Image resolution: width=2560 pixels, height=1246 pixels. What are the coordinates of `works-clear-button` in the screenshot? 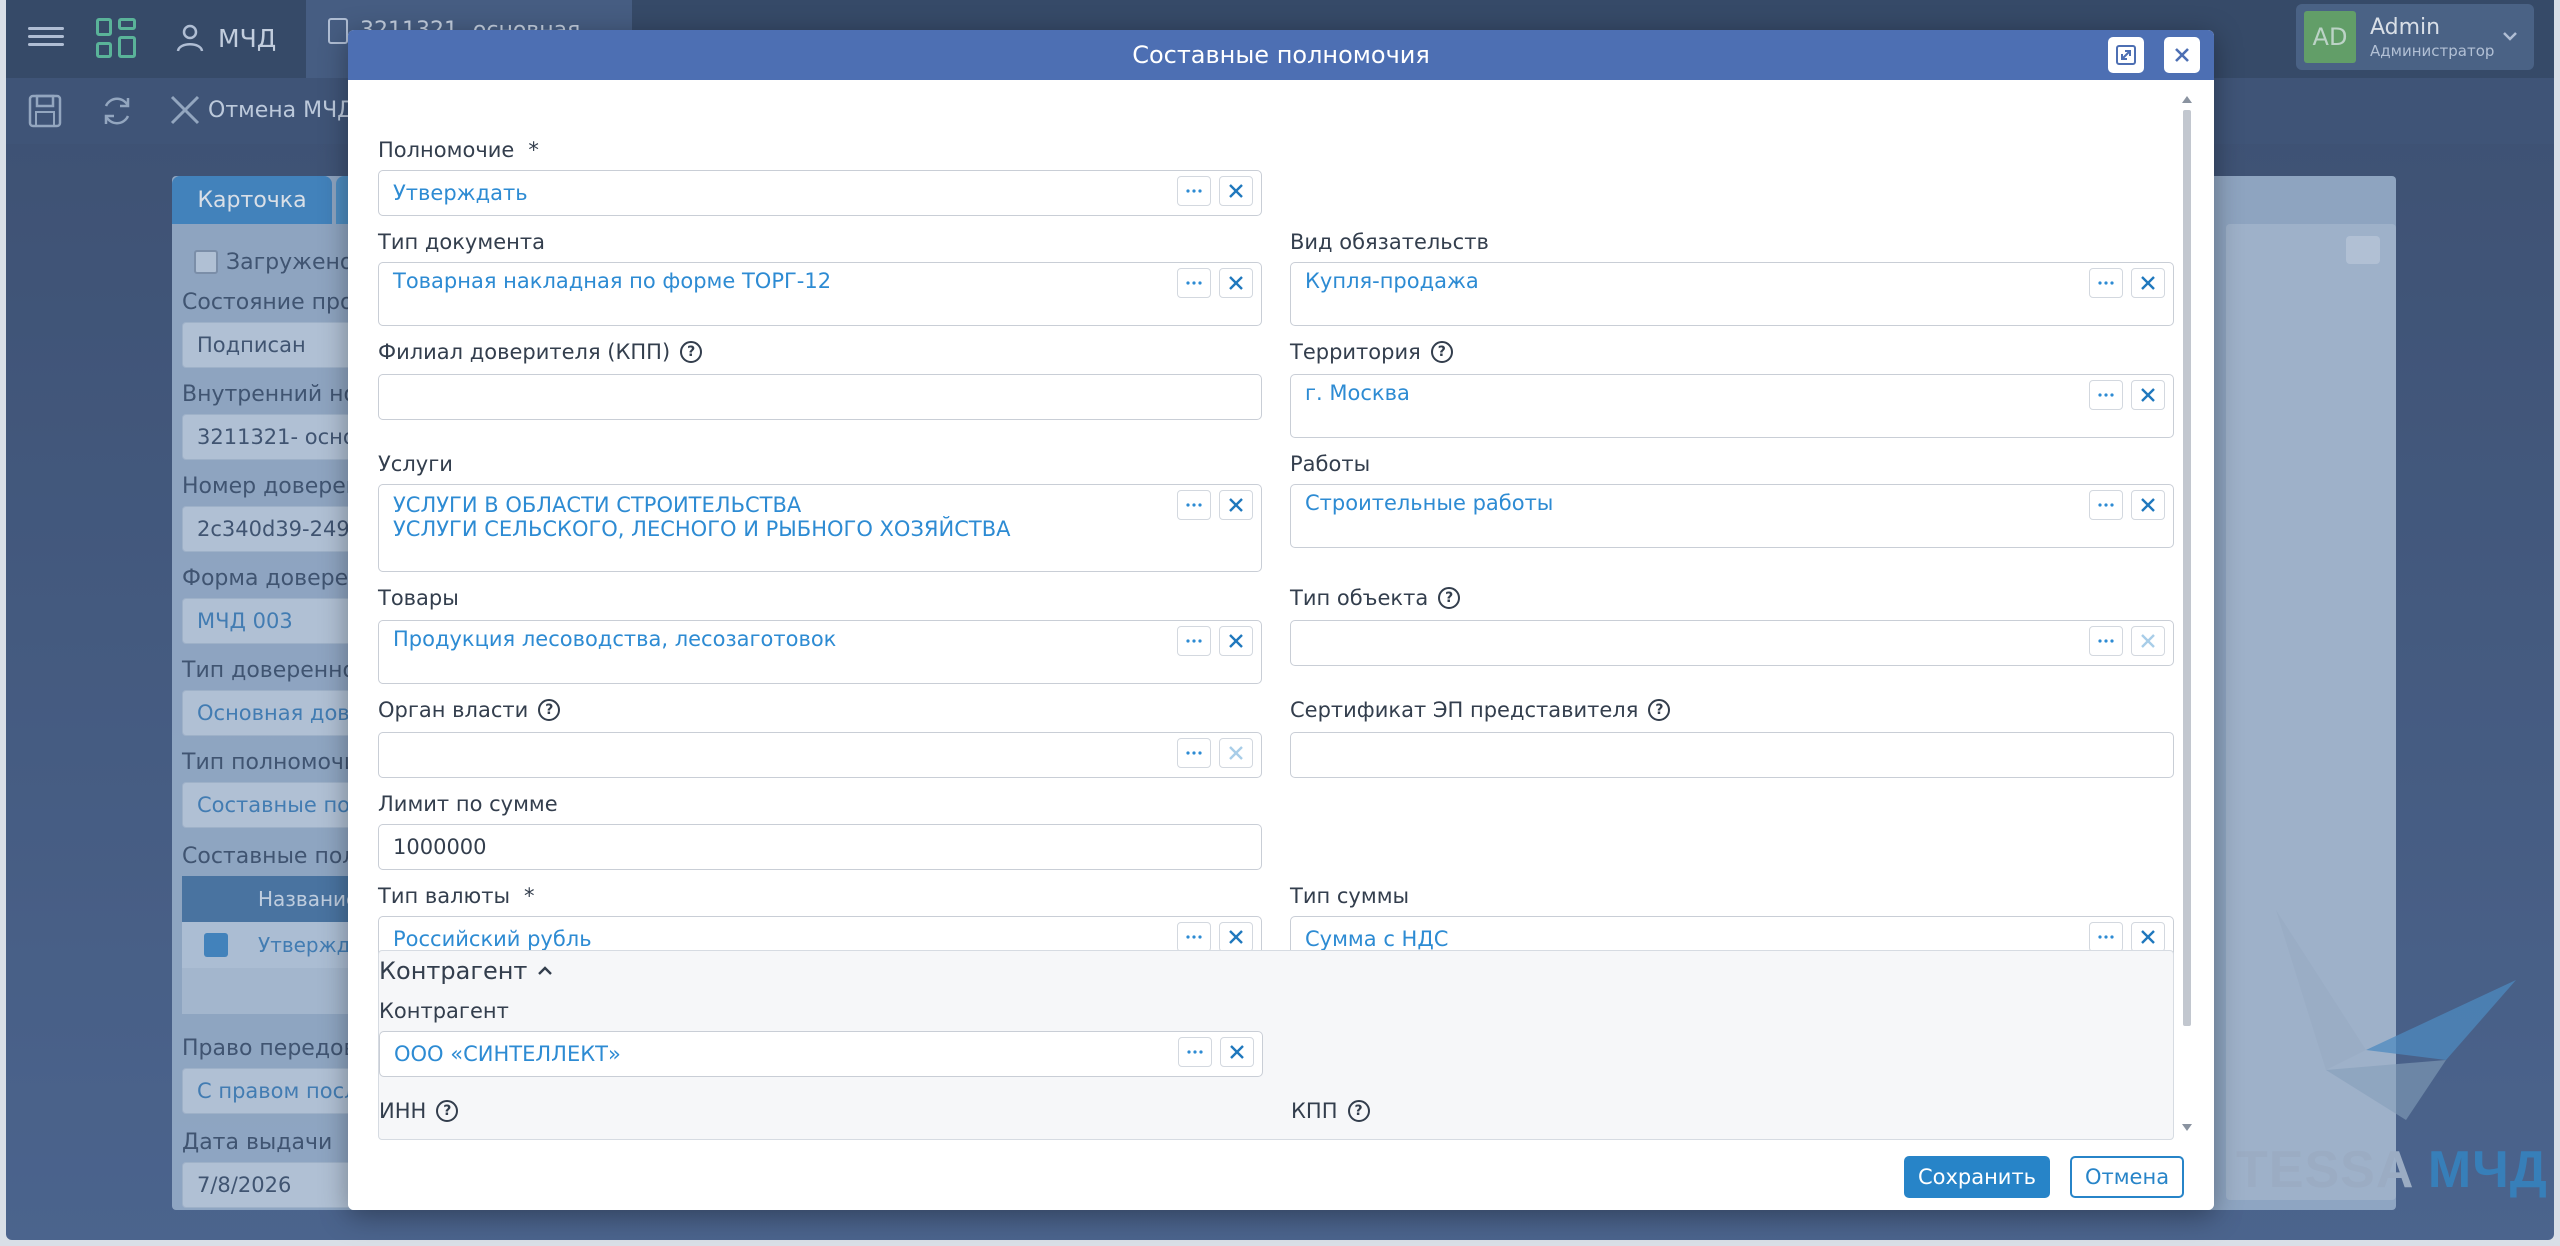 It's located at (2148, 505).